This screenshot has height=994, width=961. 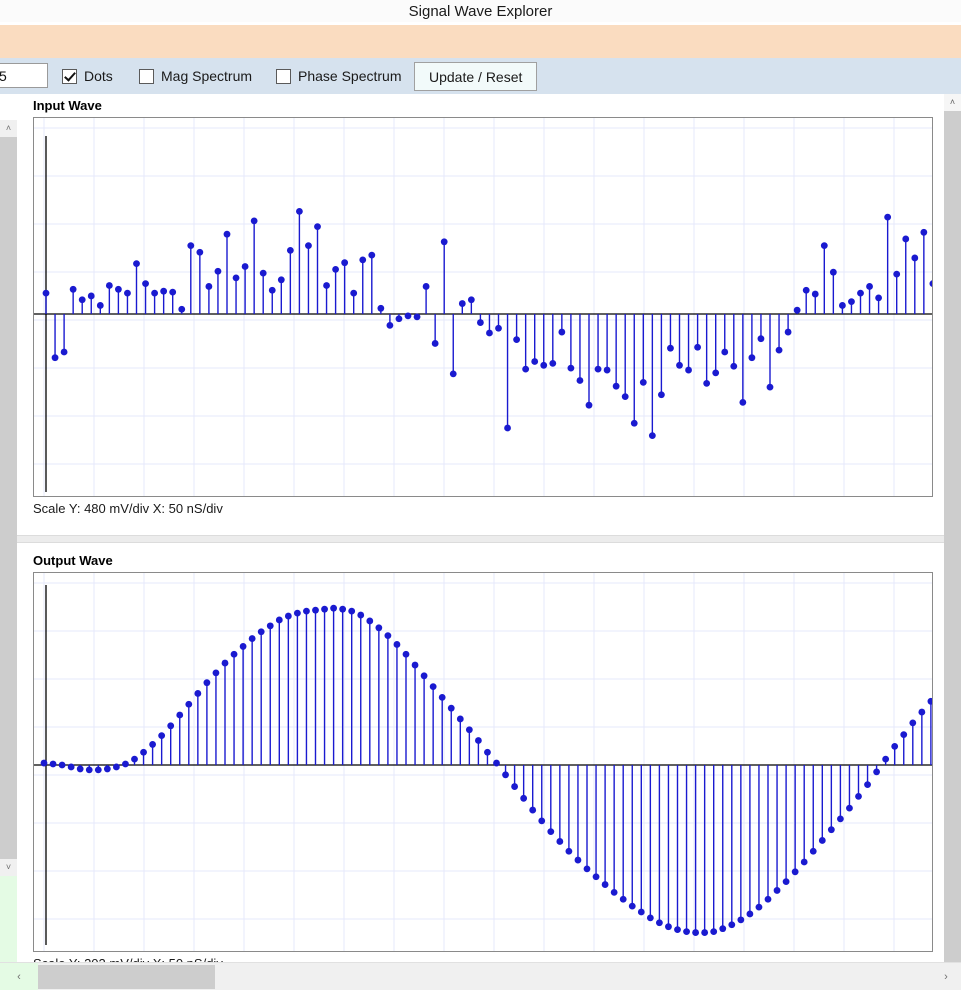 I want to click on scroll-up-icon: ˄, so click(x=8, y=128).